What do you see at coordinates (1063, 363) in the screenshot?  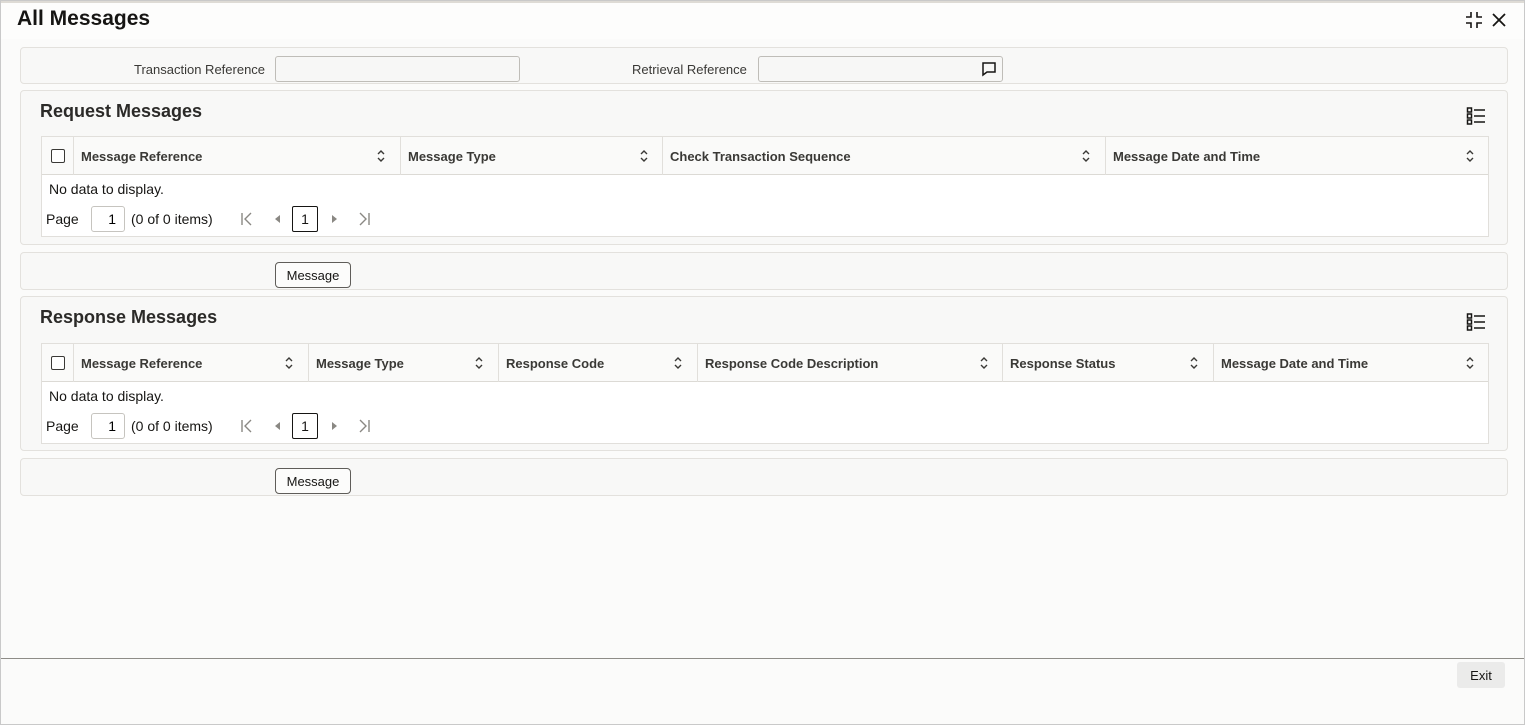 I see `column-header-label: Response Status` at bounding box center [1063, 363].